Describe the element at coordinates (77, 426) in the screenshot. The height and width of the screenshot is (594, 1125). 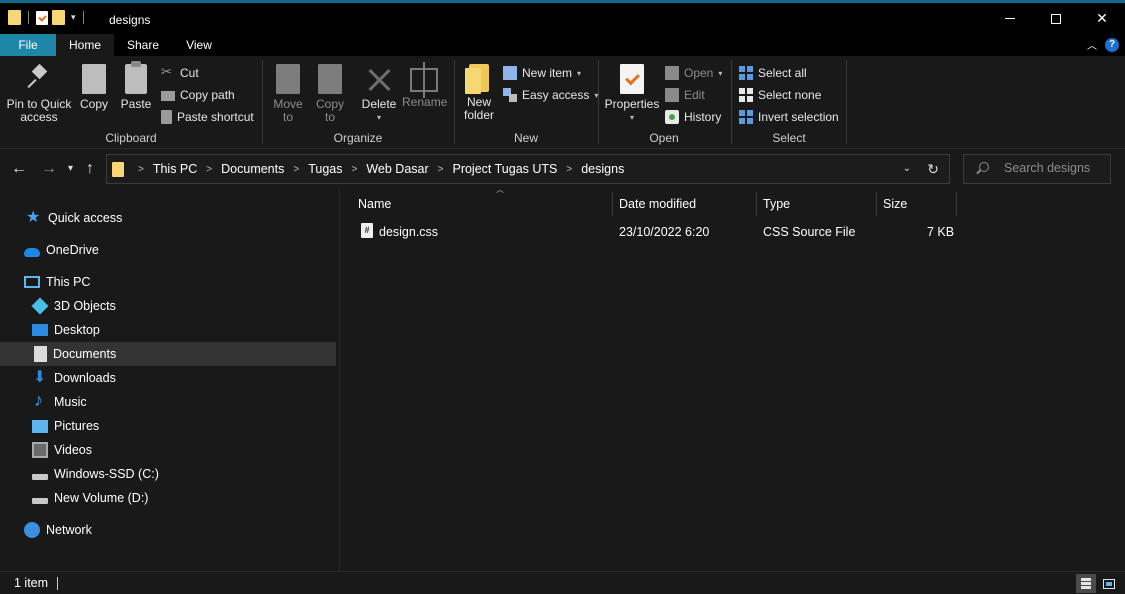
I see `nav-item-label: Pictures` at that location.